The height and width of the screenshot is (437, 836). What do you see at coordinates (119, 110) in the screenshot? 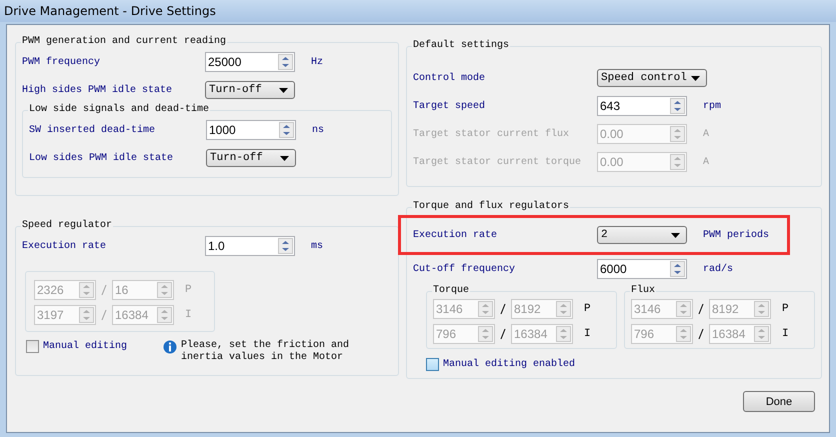
I see `group-title: Low side signals and dead-time` at bounding box center [119, 110].